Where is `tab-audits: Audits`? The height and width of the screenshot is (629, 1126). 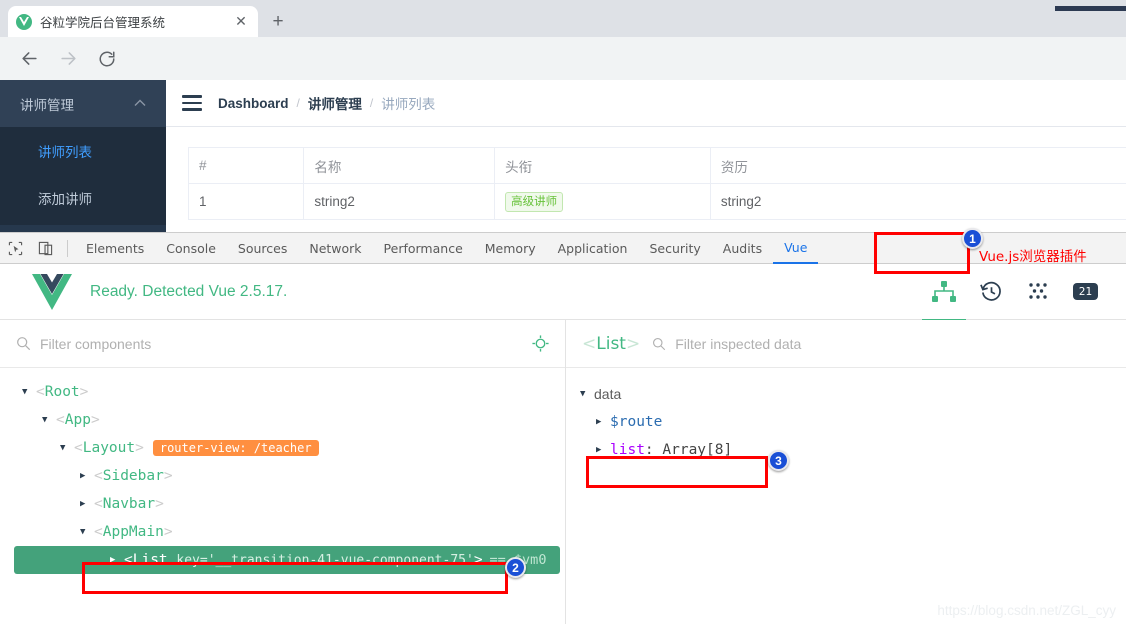
tab-audits: Audits is located at coordinates (742, 248).